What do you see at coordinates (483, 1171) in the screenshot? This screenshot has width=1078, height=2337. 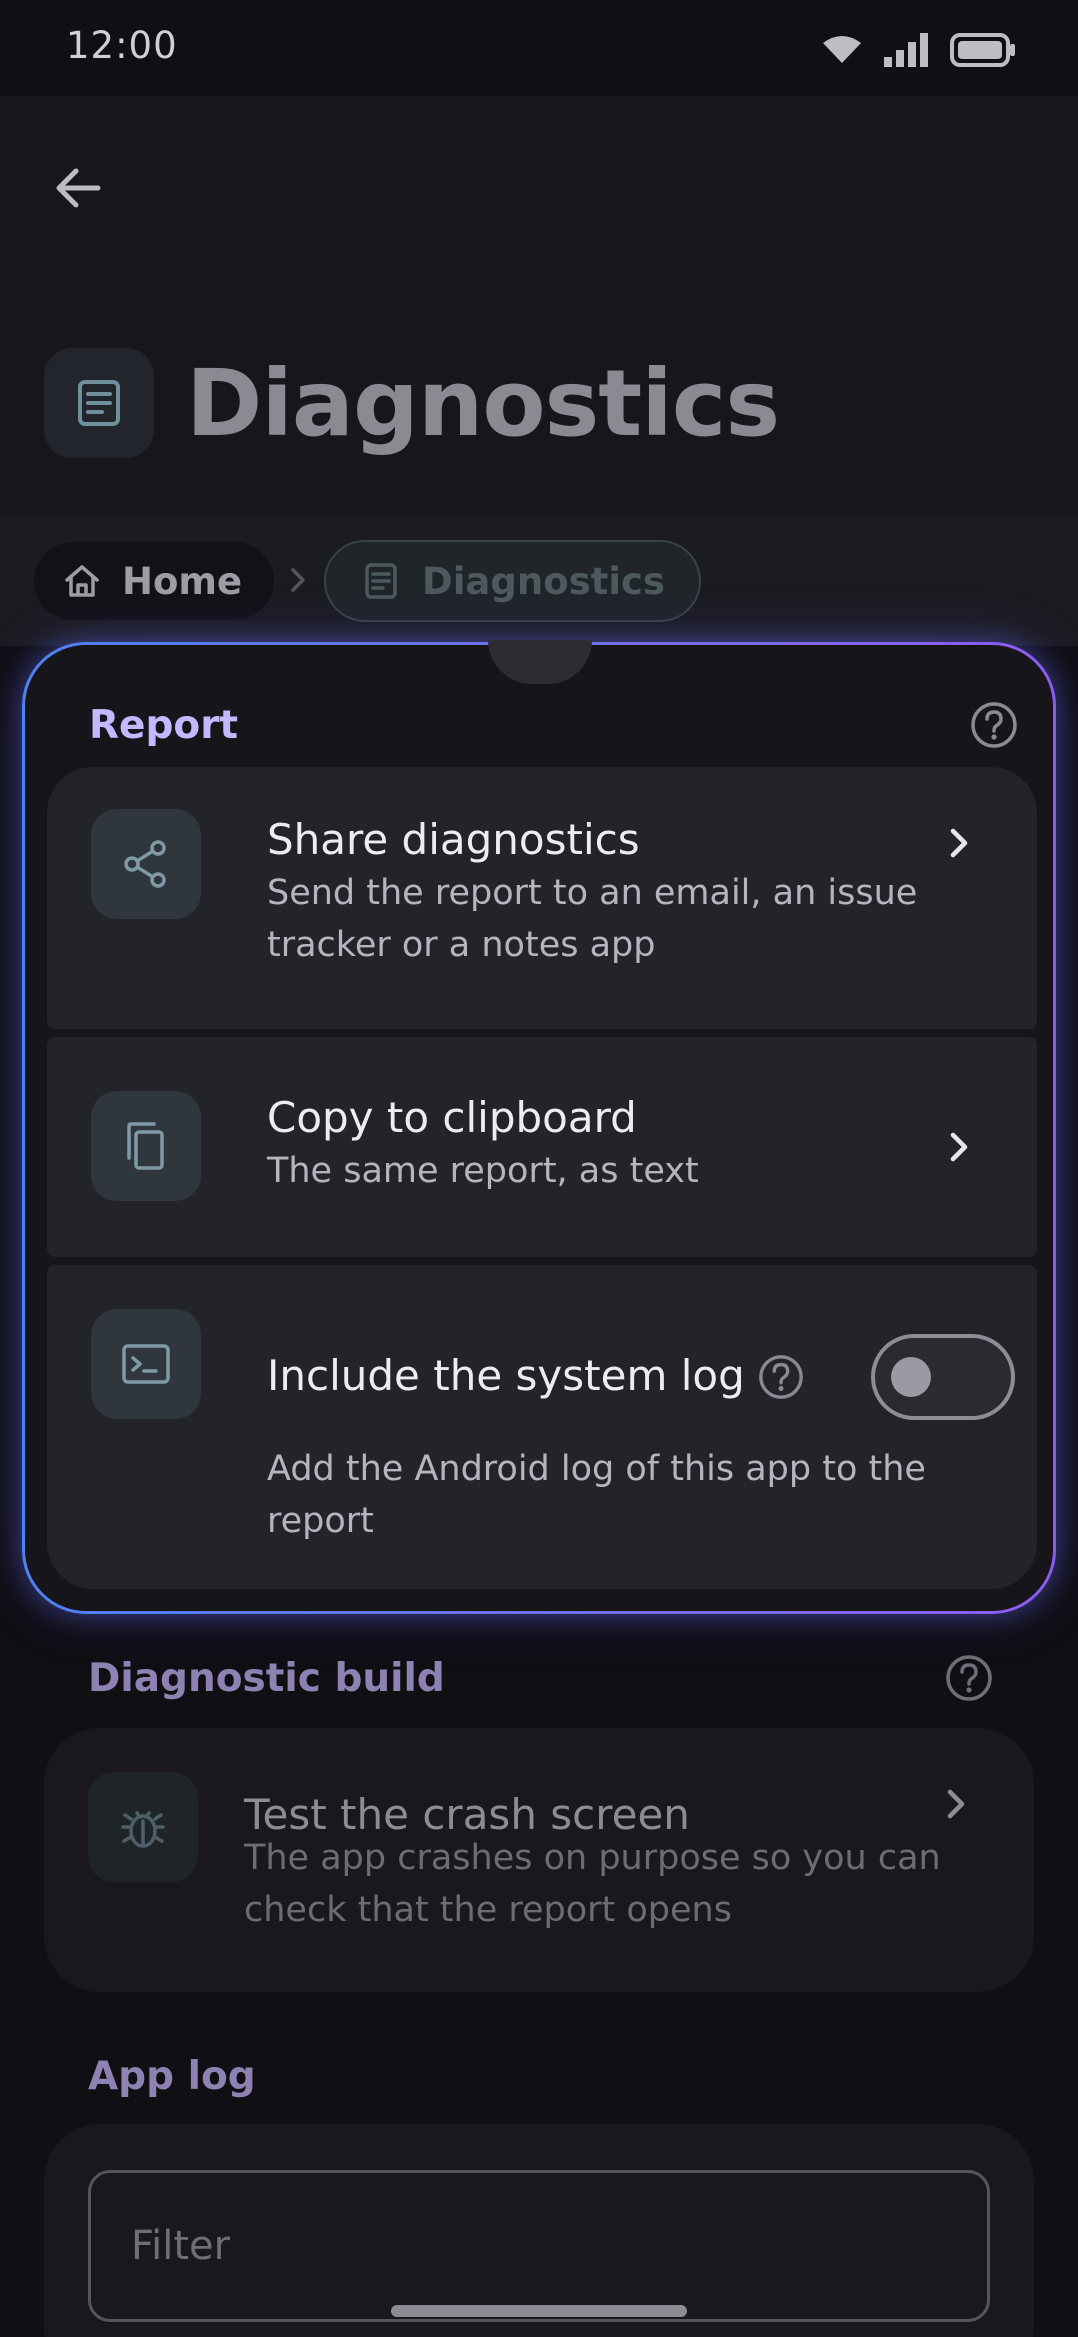 I see `item-subtitle: The same report, as text` at bounding box center [483, 1171].